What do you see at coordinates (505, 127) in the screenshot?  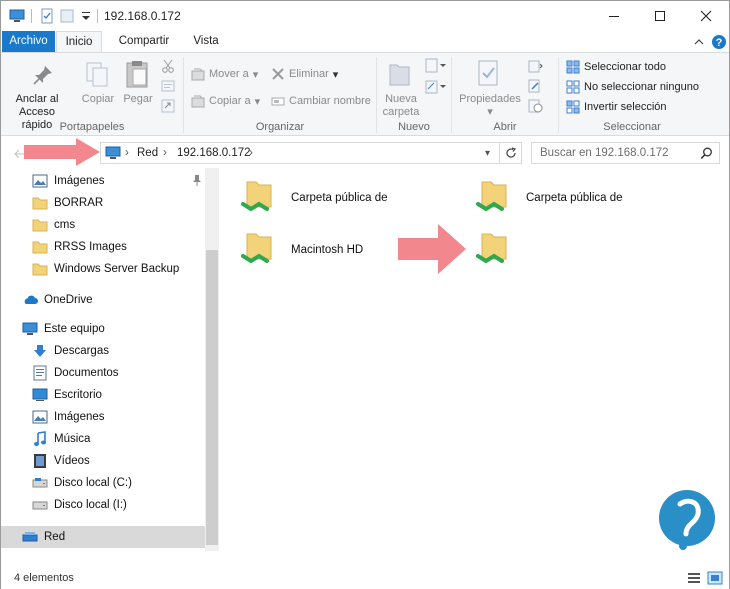 I see `group-label-abrir: Abrir` at bounding box center [505, 127].